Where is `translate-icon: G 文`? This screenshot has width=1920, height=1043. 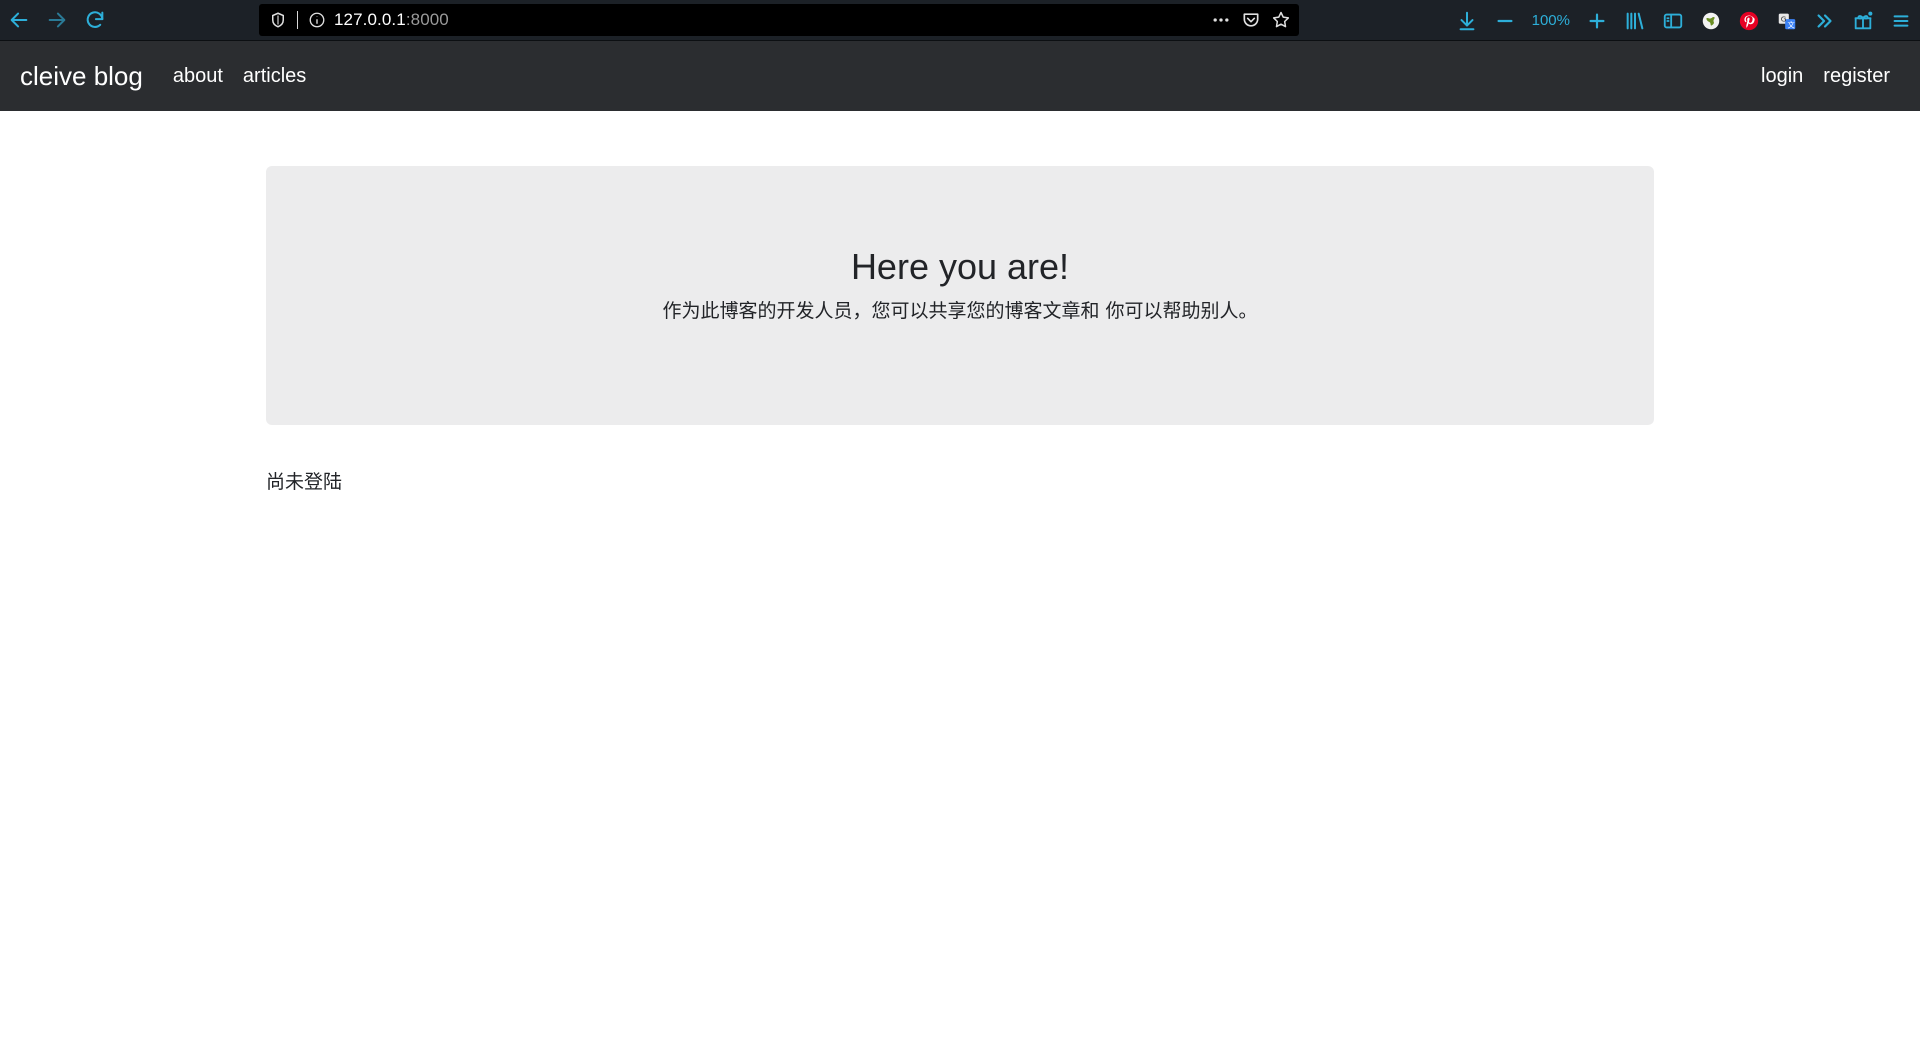
translate-icon: G 文 is located at coordinates (1786, 21).